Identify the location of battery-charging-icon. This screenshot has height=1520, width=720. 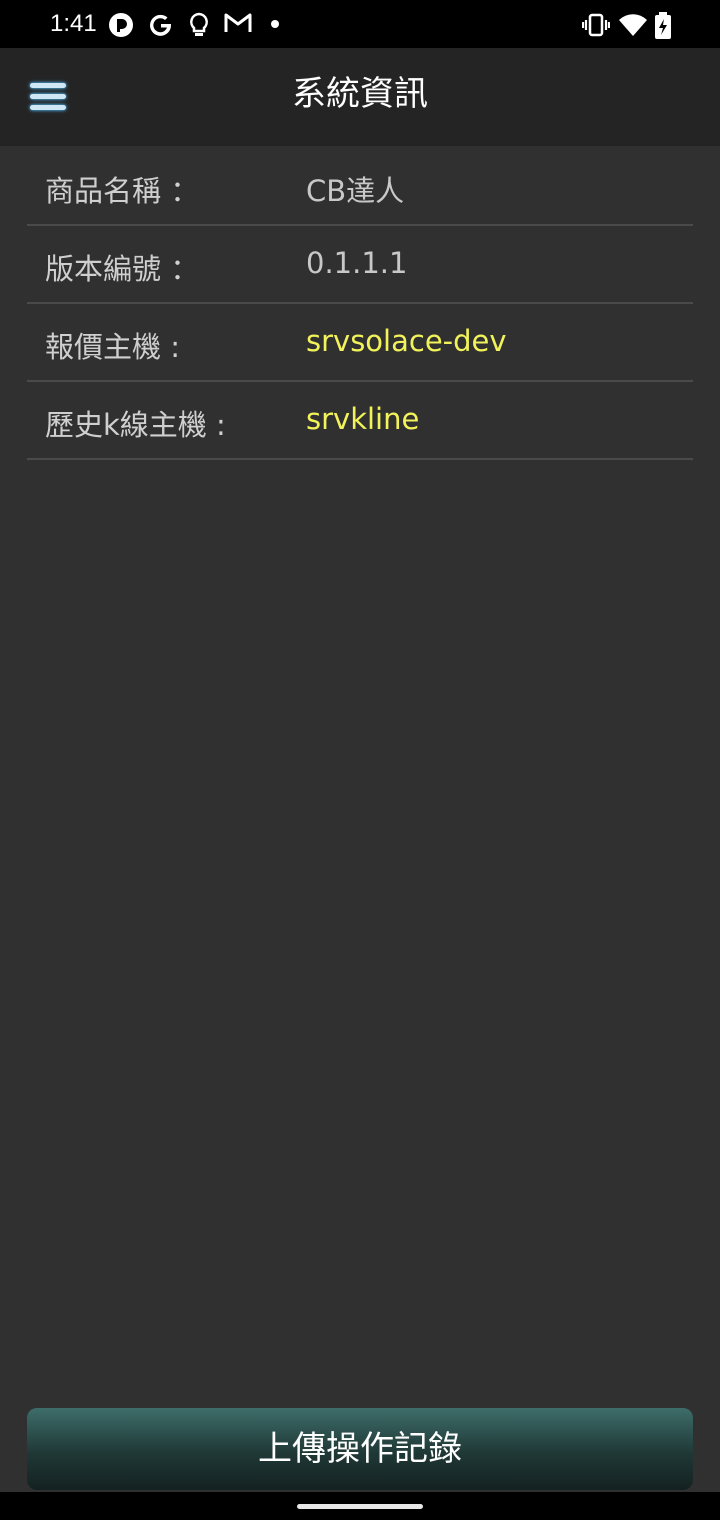
(663, 25).